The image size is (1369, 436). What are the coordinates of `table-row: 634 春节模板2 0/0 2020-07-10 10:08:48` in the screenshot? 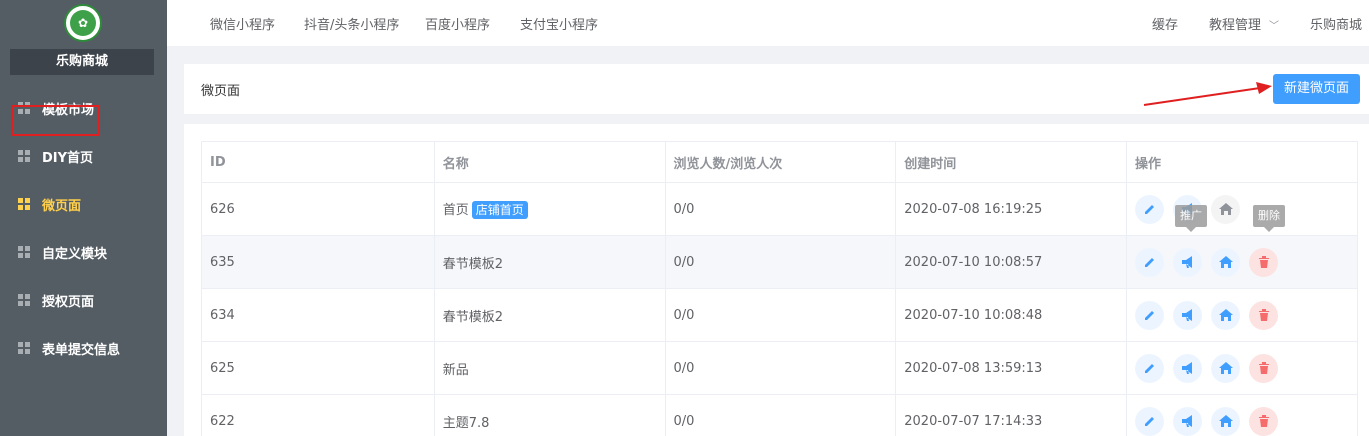 It's located at (779, 315).